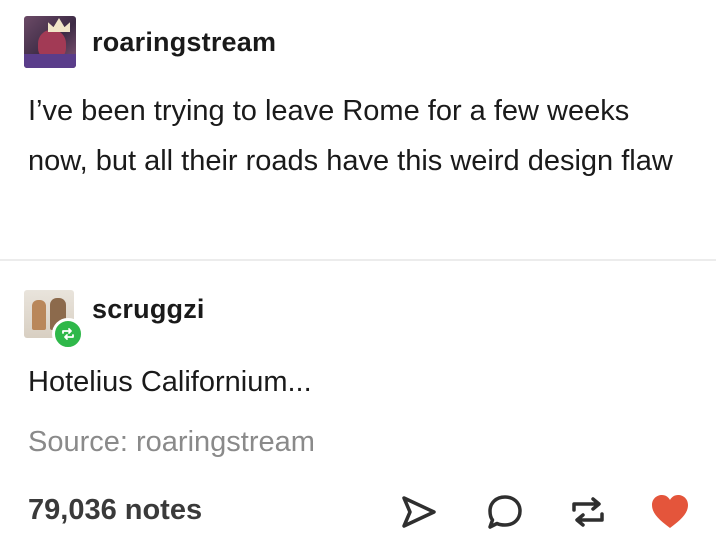 The width and height of the screenshot is (716, 557). I want to click on post-header: roaringstream, so click(150, 42).